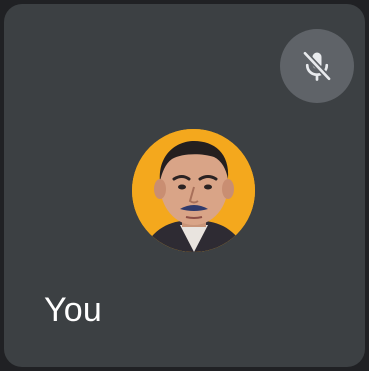 Image resolution: width=369 pixels, height=371 pixels. I want to click on mic-off-badge, so click(317, 66).